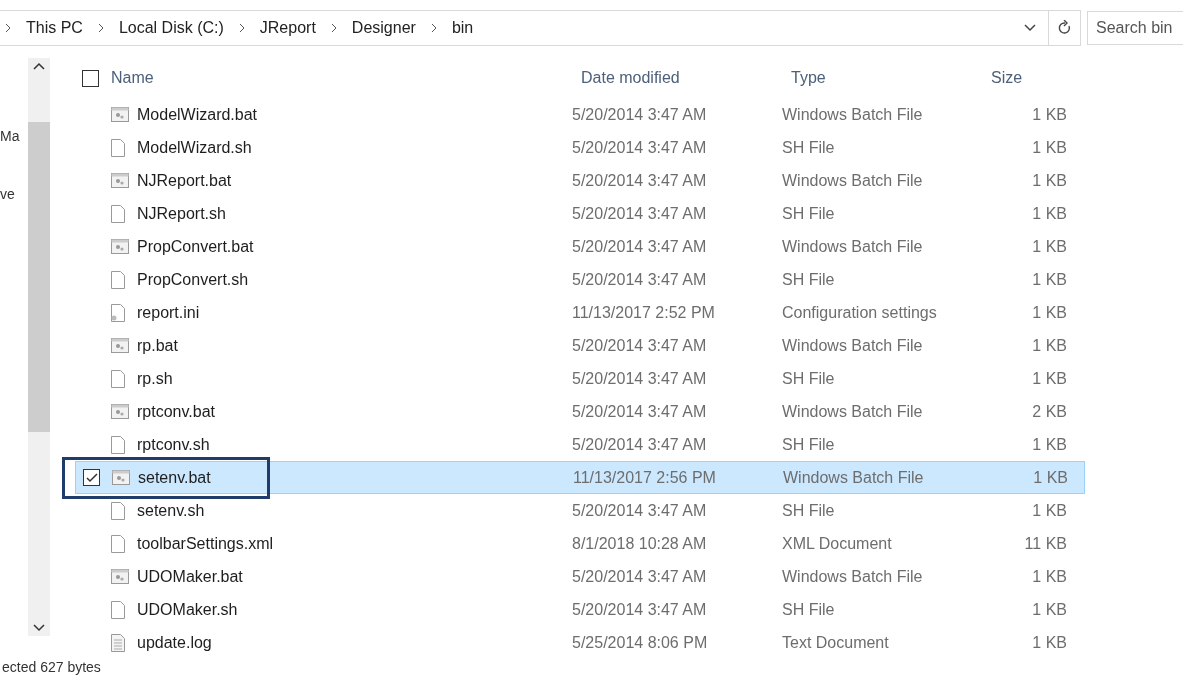 This screenshot has width=1183, height=675. What do you see at coordinates (891, 78) in the screenshot?
I see `column-header: Type` at bounding box center [891, 78].